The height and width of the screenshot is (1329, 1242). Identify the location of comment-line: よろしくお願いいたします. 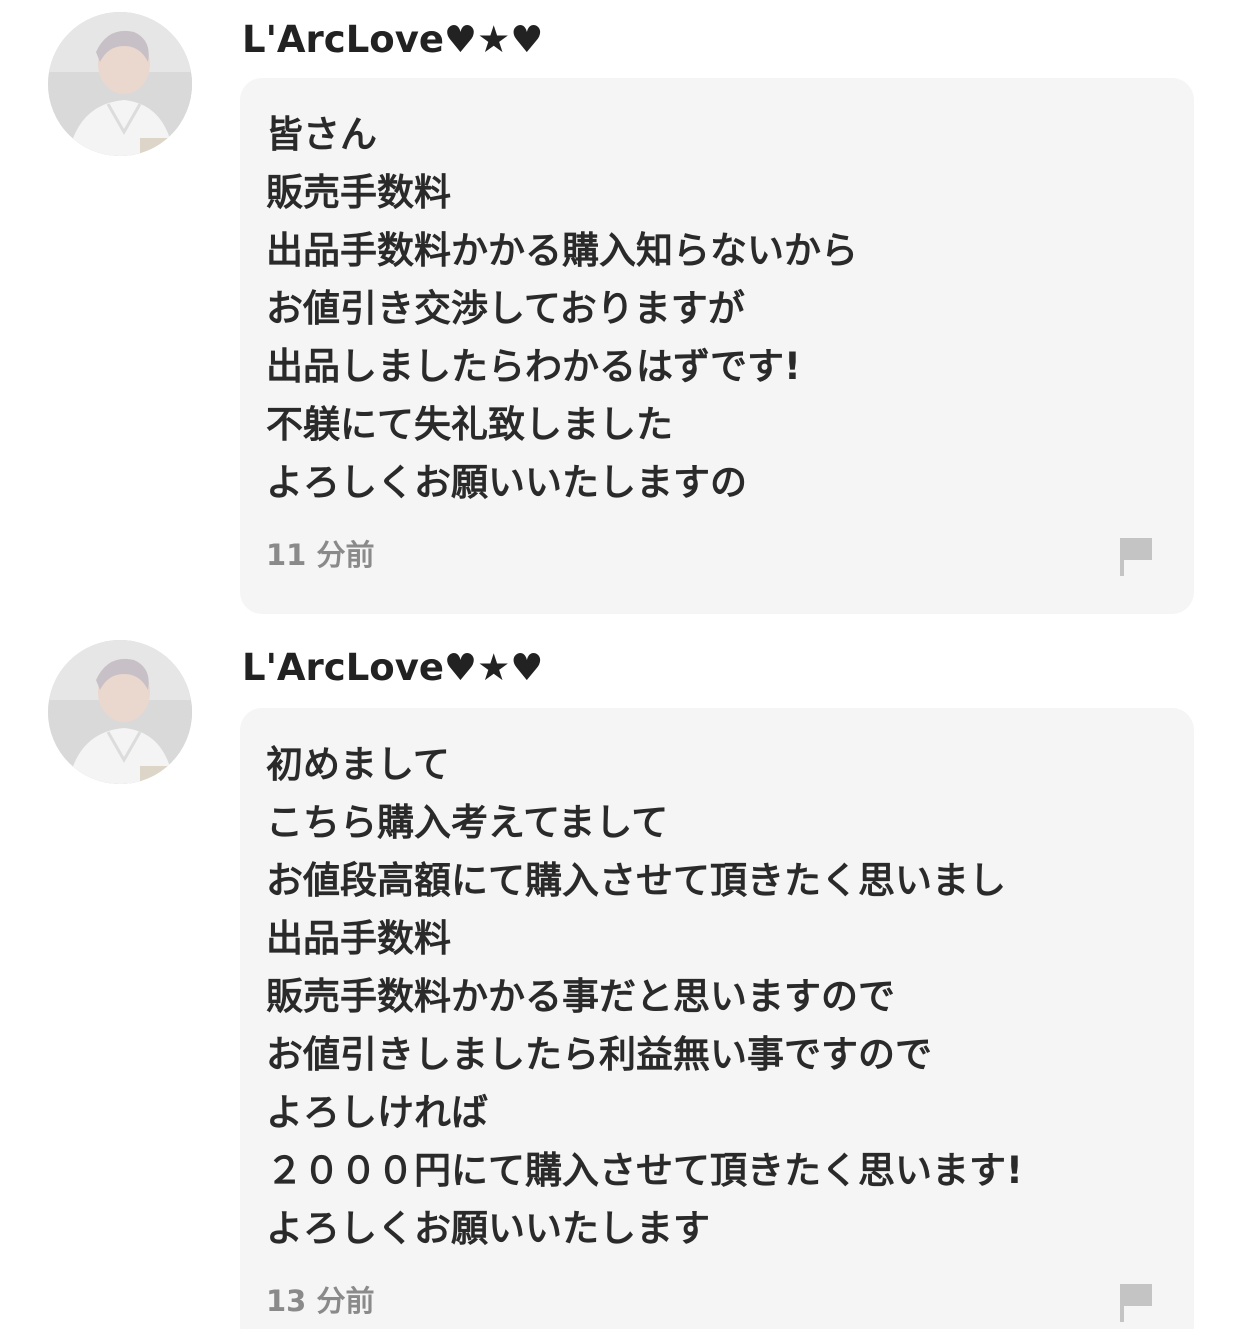
(488, 1228).